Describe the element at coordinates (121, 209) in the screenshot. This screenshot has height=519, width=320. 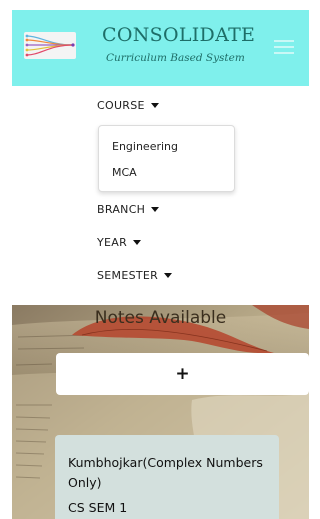
I see `branch-label: BRANCH` at that location.